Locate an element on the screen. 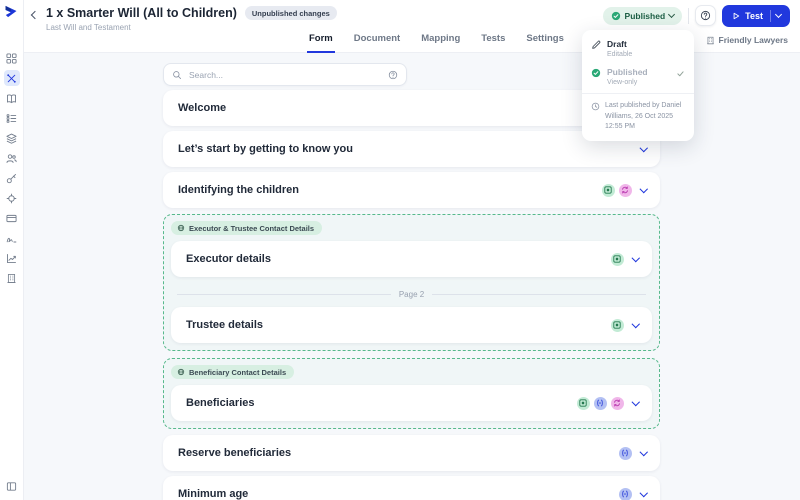 The height and width of the screenshot is (500, 800). unpublished-changes-badge: Unpublished changes is located at coordinates (290, 13).